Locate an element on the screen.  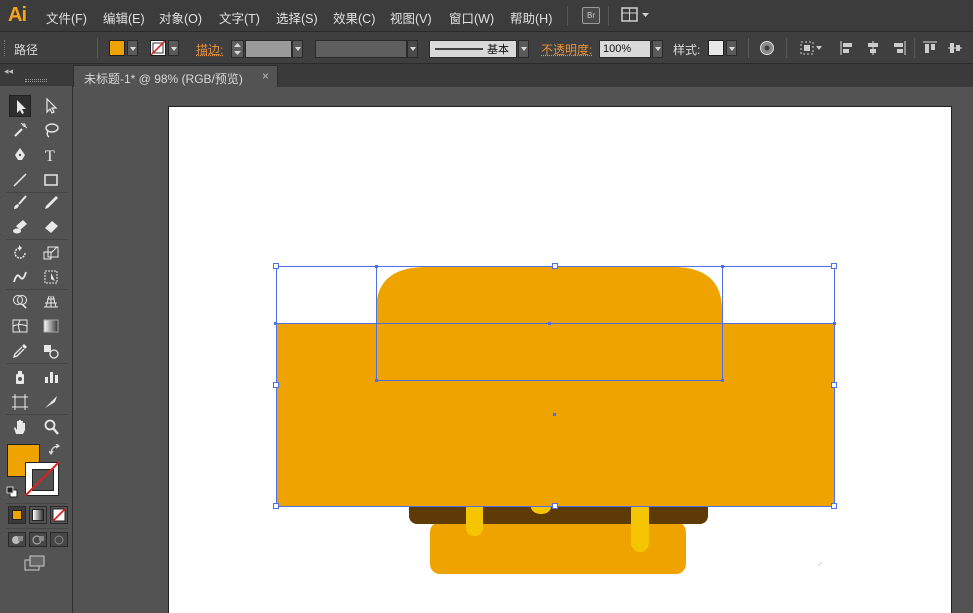
zoom-tool-icon is located at coordinates (51, 427).